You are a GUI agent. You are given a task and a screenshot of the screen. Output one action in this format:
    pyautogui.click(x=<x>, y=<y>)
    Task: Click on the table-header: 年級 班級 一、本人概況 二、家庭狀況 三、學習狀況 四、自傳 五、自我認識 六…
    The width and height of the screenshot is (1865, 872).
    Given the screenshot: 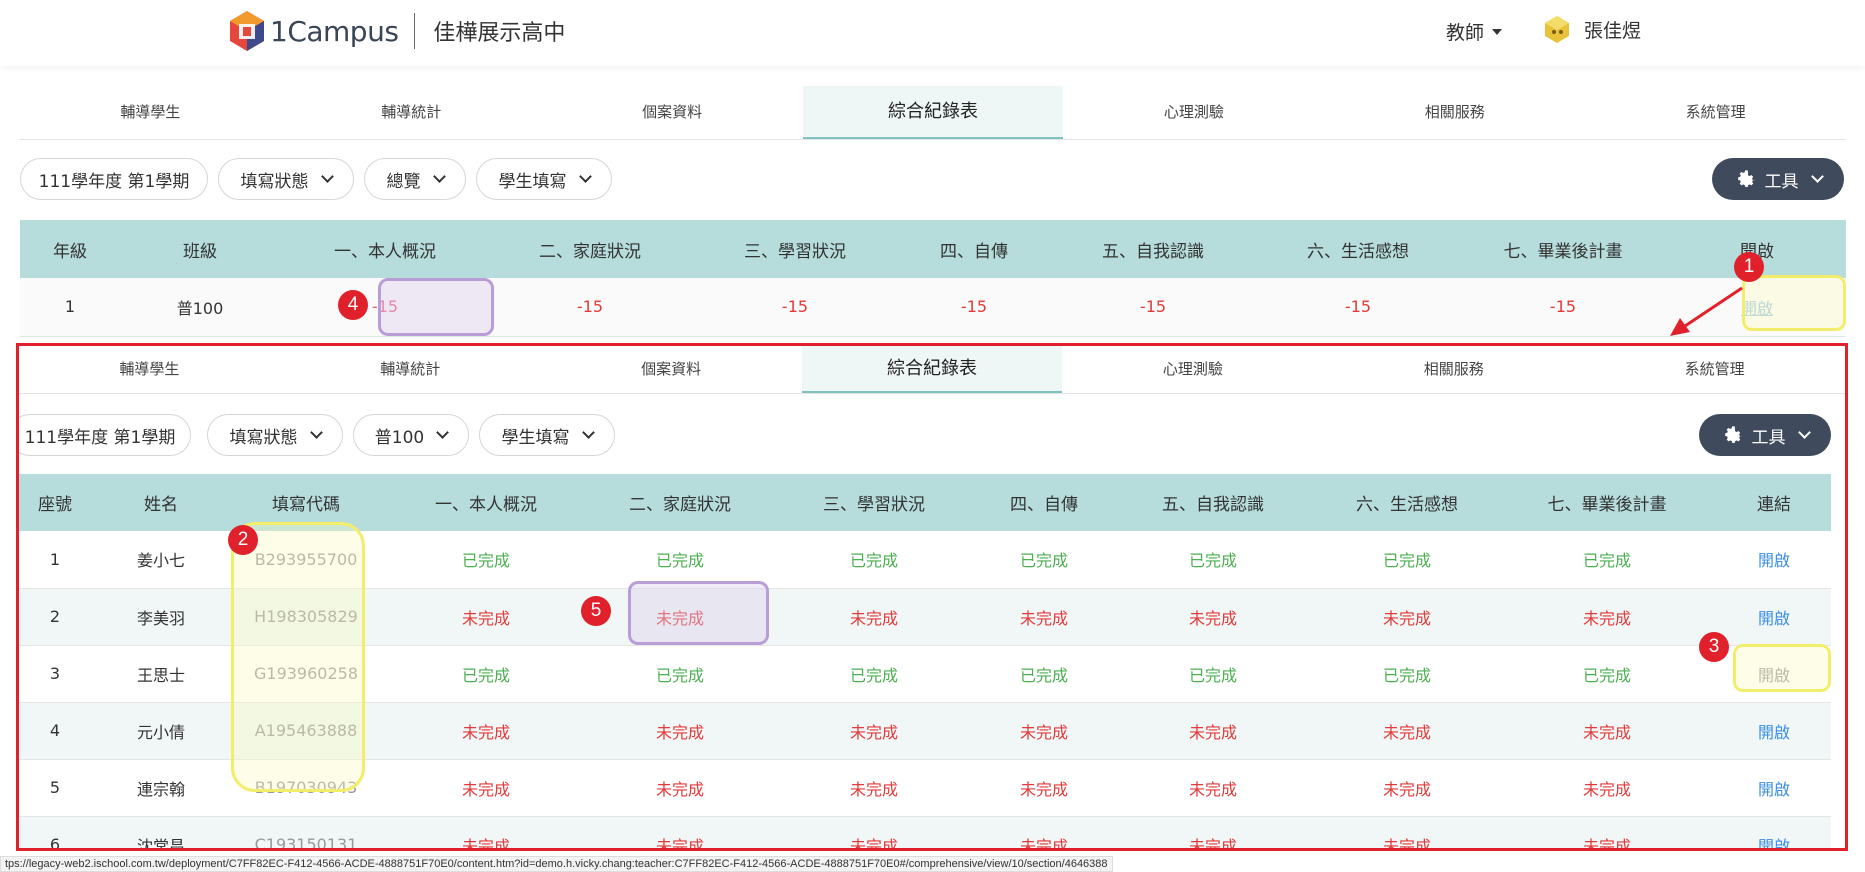 What is the action you would take?
    pyautogui.click(x=933, y=249)
    